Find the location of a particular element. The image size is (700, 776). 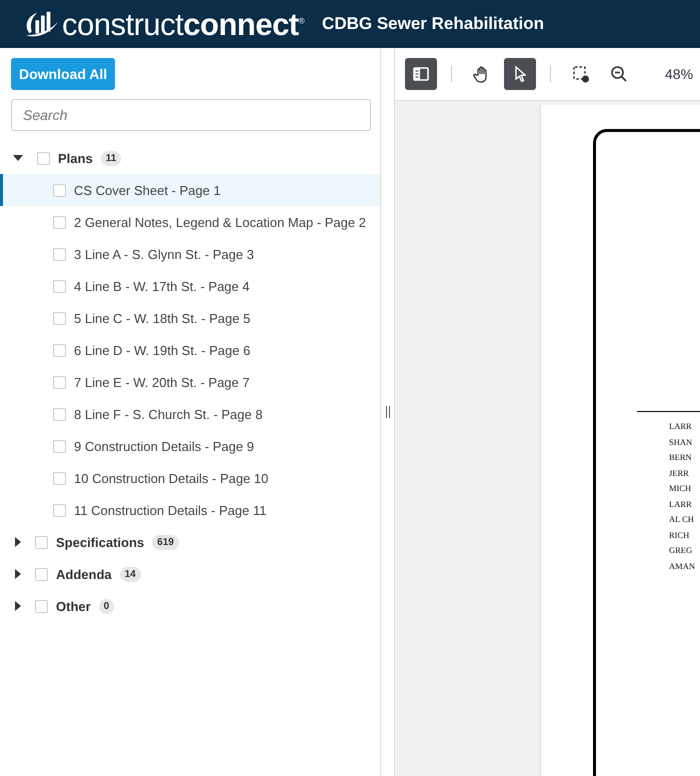

group-label: Plans is located at coordinates (75, 158).